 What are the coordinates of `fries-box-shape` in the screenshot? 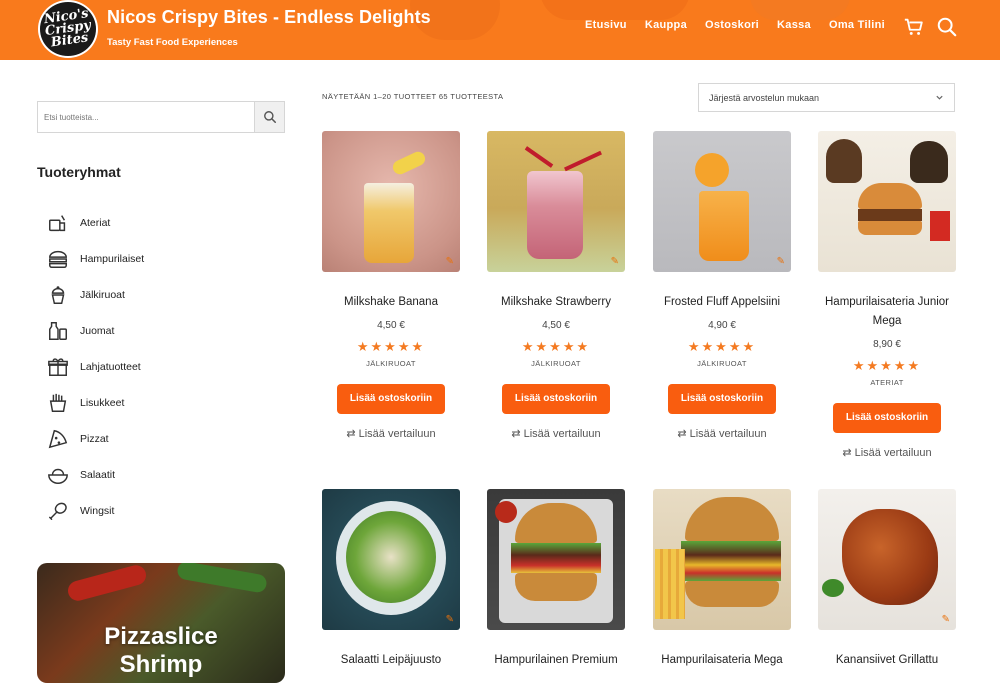 It's located at (940, 226).